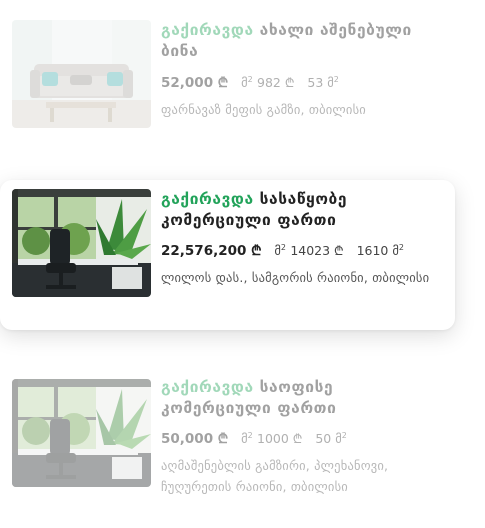 The width and height of the screenshot is (485, 528). I want to click on listing-address: ფარნავაზ მეფის გამზი, თბილისი, so click(263, 109).